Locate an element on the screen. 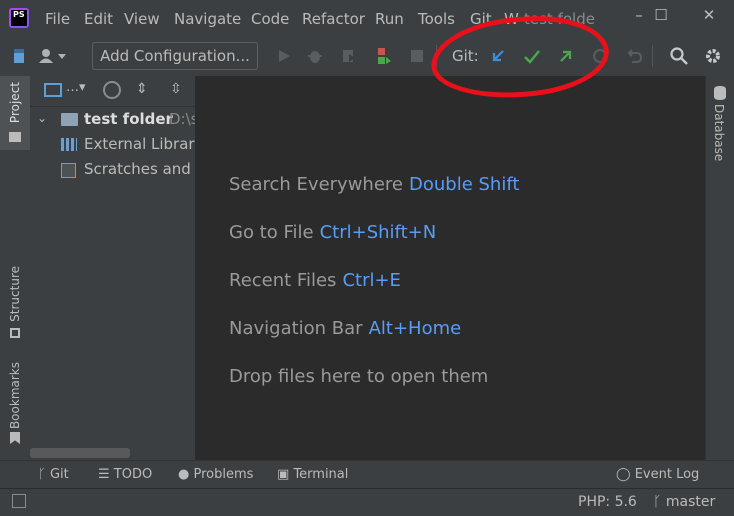 Image resolution: width=734 pixels, height=516 pixels. menu-code: Code is located at coordinates (270, 19).